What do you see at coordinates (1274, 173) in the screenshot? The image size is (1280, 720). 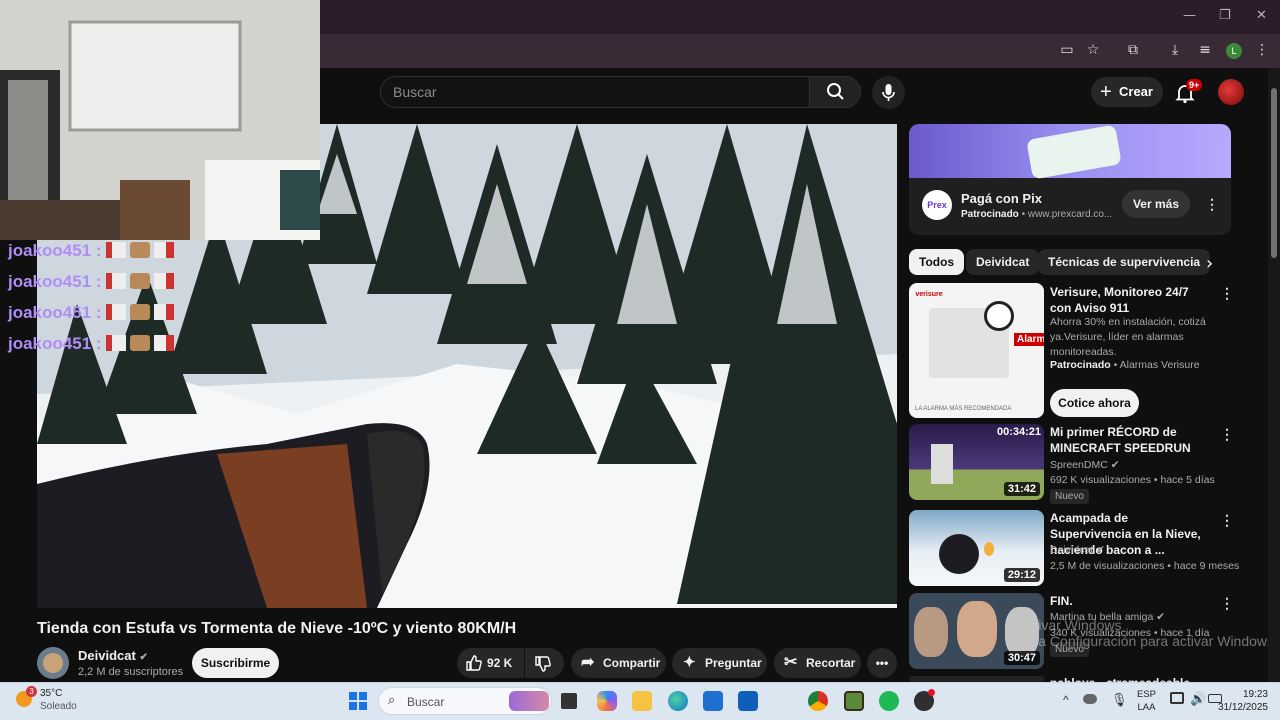 I see `scrollbar-thumb` at bounding box center [1274, 173].